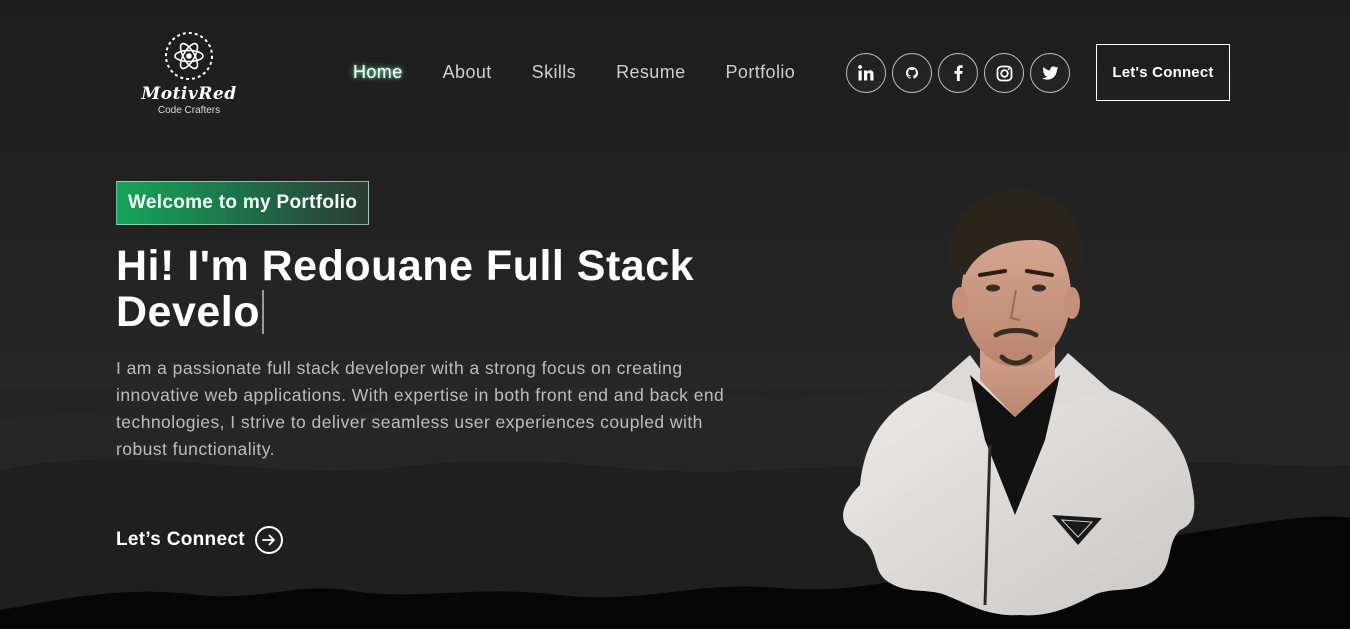 The height and width of the screenshot is (629, 1350). I want to click on nav-link-skills: Skills, so click(554, 72).